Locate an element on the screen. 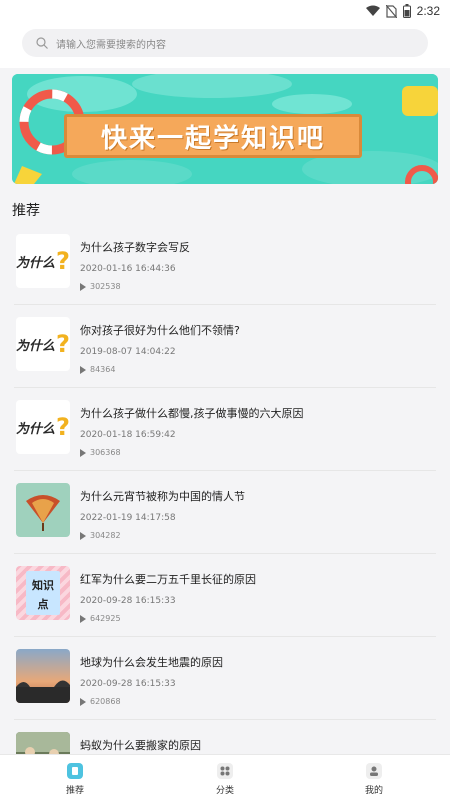 Image resolution: width=450 pixels, height=800 pixels. recommend-icon is located at coordinates (75, 771).